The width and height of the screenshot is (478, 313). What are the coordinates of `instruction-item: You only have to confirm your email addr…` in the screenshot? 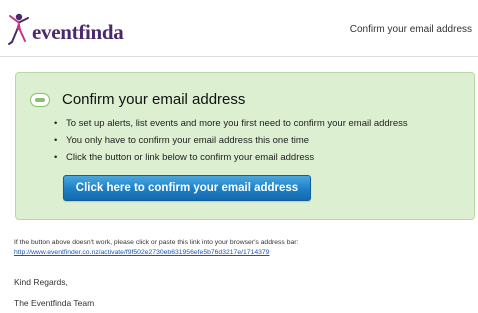 It's located at (231, 140).